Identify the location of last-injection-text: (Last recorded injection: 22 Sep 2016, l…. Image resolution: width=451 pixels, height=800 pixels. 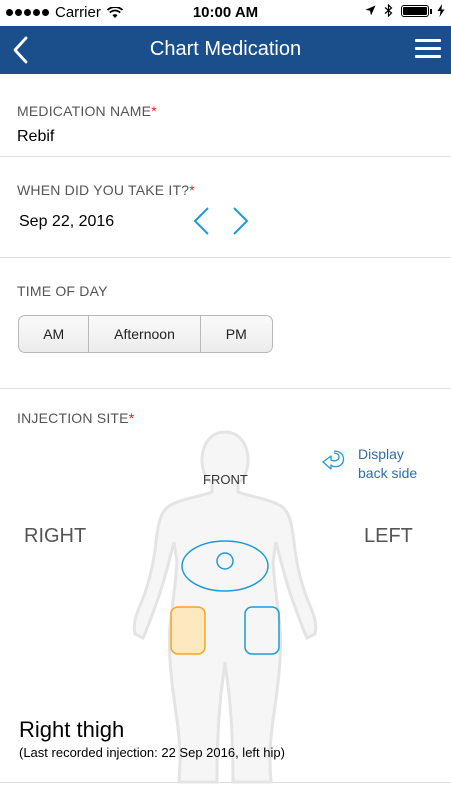
(152, 752).